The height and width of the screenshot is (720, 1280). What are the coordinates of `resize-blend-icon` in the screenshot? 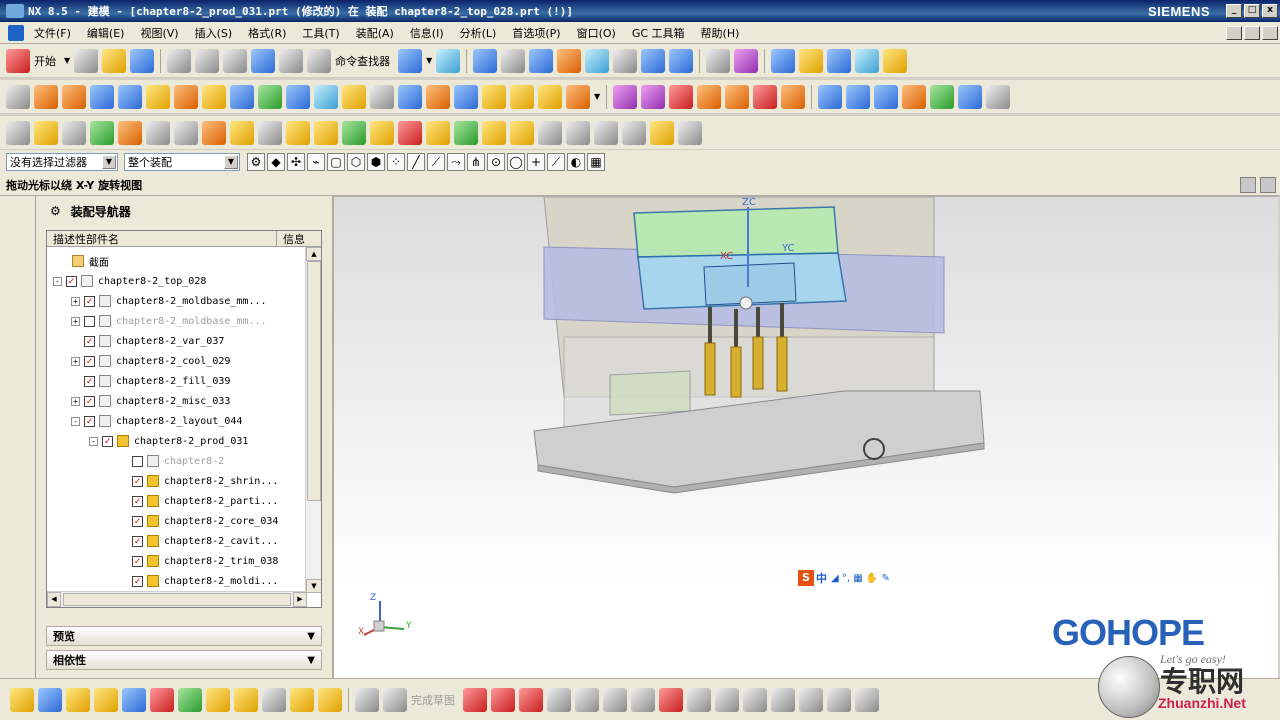 It's located at (737, 96).